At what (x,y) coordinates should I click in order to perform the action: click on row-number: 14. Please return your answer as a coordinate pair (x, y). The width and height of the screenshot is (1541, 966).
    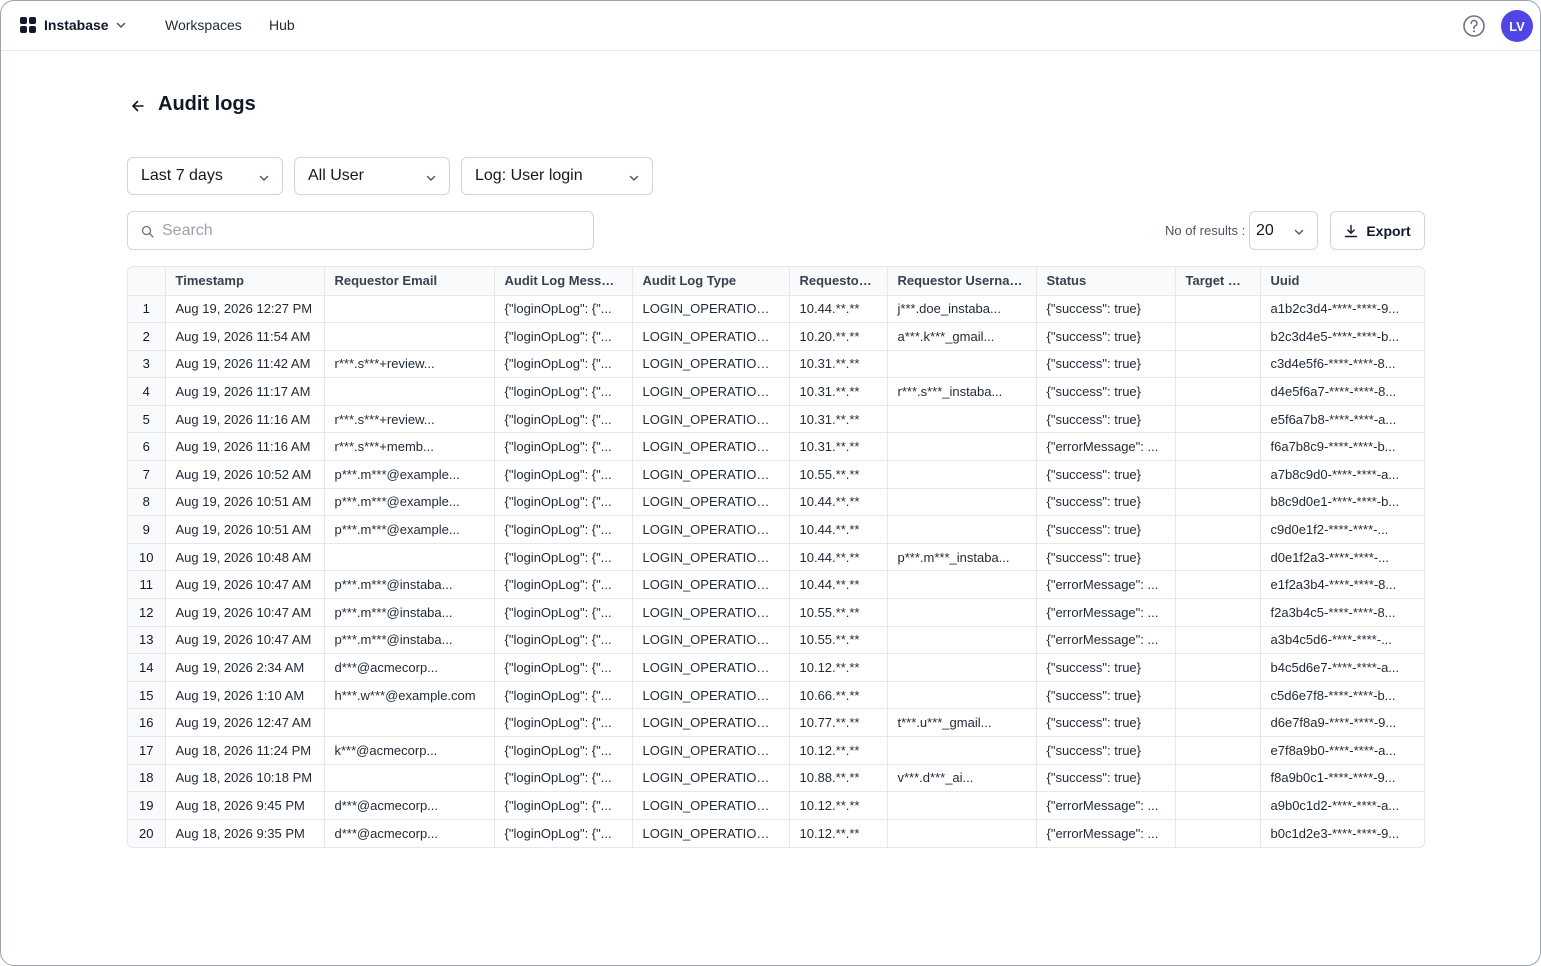
    Looking at the image, I should click on (147, 667).